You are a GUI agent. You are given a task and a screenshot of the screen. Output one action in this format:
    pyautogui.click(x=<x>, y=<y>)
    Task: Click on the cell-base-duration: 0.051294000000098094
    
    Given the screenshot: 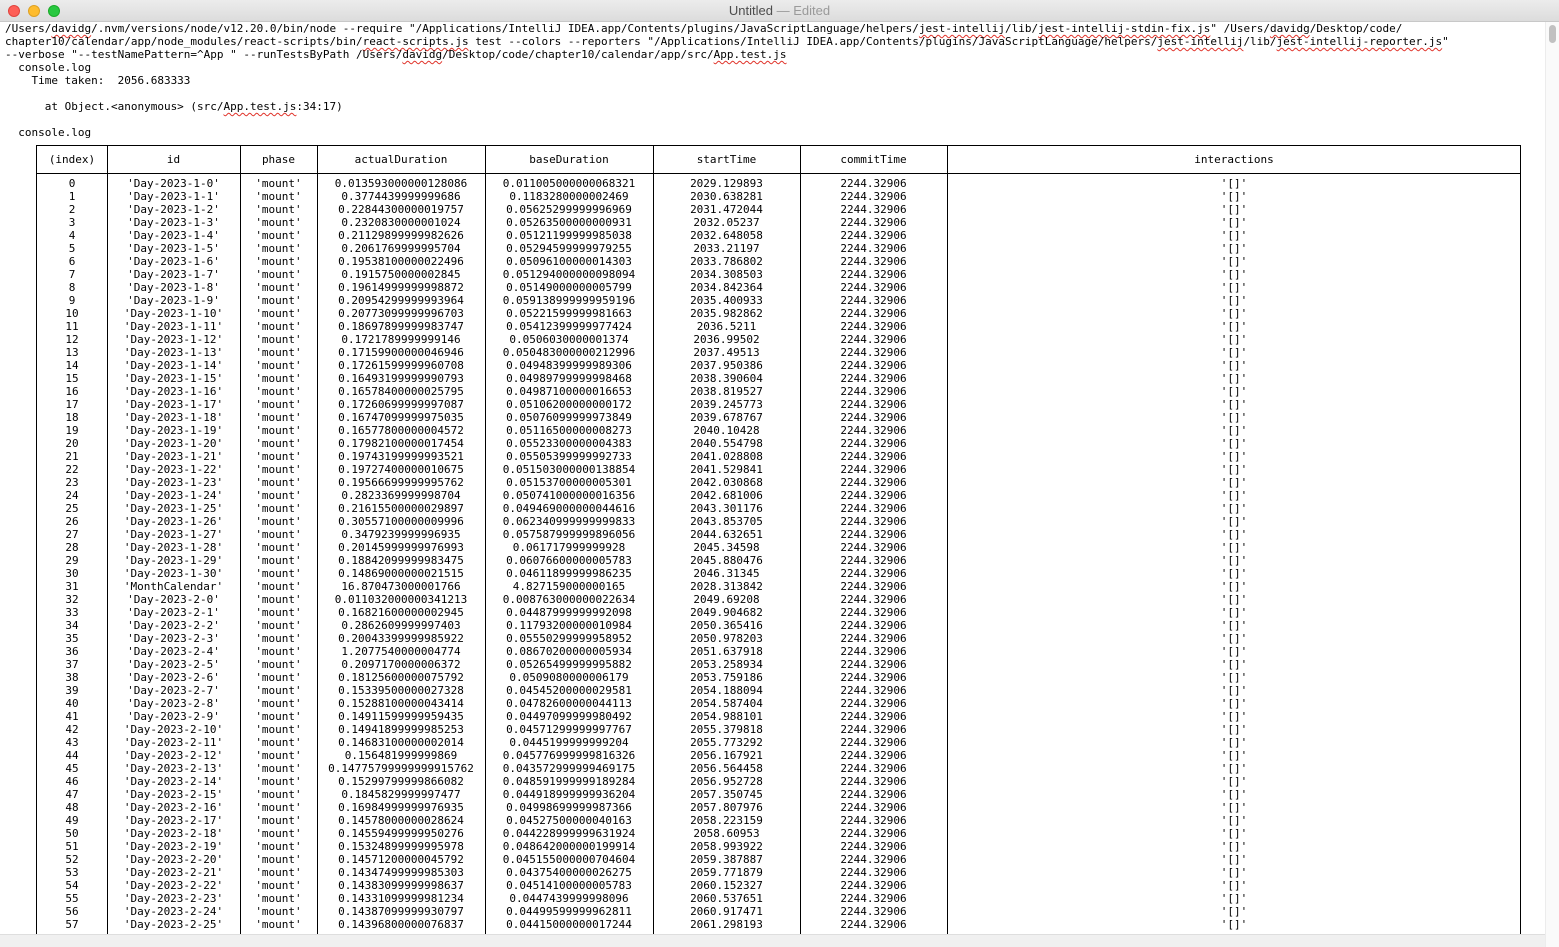 What is the action you would take?
    pyautogui.click(x=569, y=274)
    